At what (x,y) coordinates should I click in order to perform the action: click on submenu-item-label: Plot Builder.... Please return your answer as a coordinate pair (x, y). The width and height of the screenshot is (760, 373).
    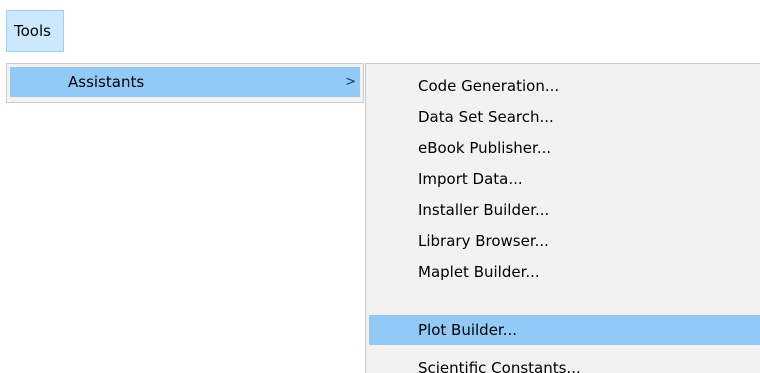
    Looking at the image, I should click on (468, 330).